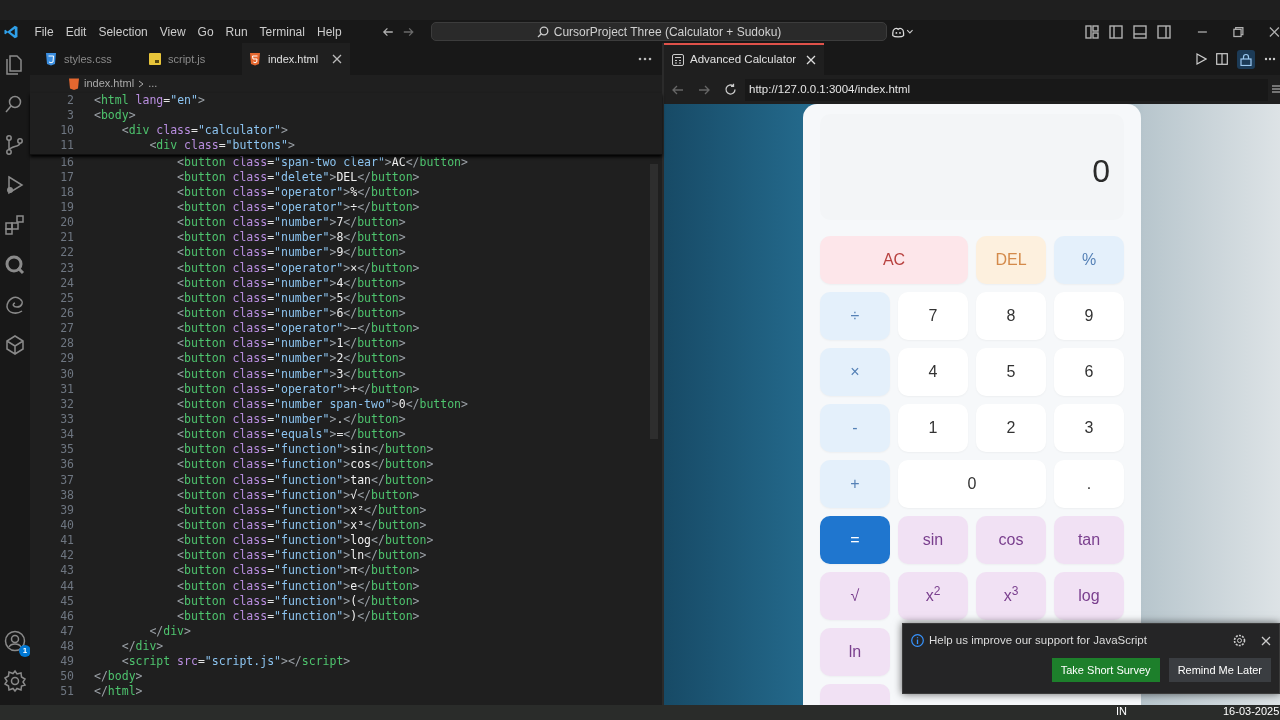 The height and width of the screenshot is (720, 1280). Describe the element at coordinates (933, 316) in the screenshot. I see `calculator-key: 7` at that location.